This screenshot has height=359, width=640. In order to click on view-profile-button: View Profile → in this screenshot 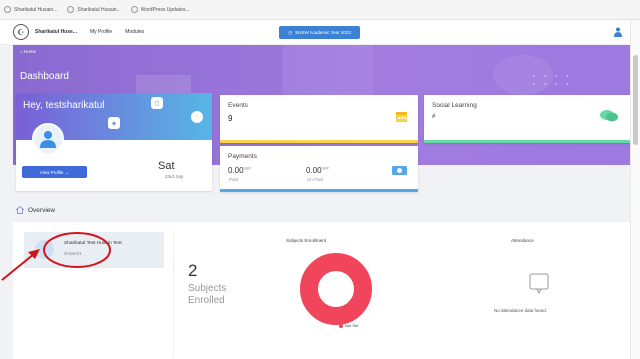, I will do `click(54, 172)`.